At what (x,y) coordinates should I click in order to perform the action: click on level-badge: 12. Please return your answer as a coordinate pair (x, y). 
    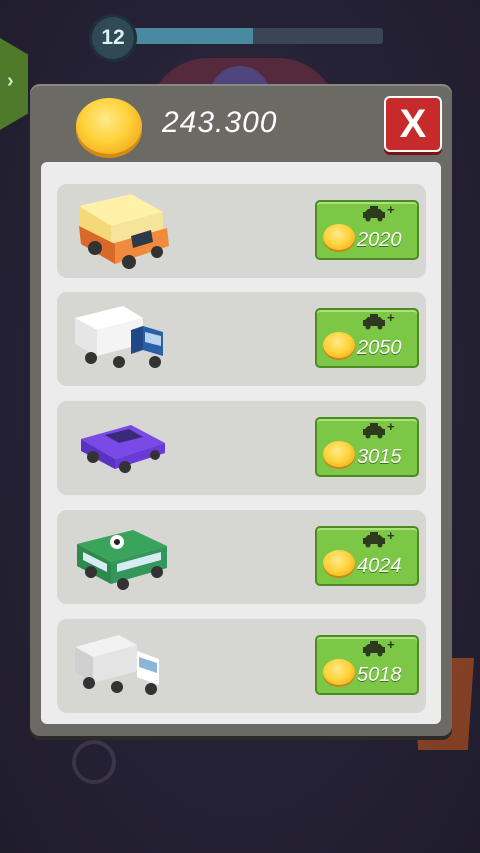
    Looking at the image, I should click on (113, 38).